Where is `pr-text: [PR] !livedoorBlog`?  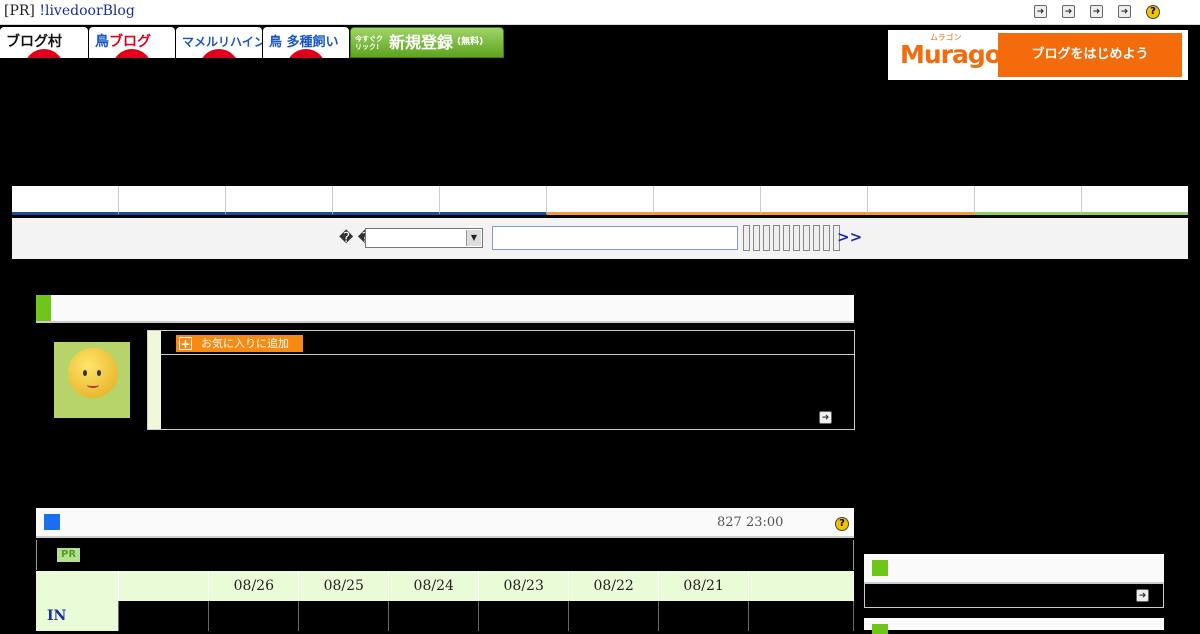 pr-text: [PR] !livedoorBlog is located at coordinates (69, 11).